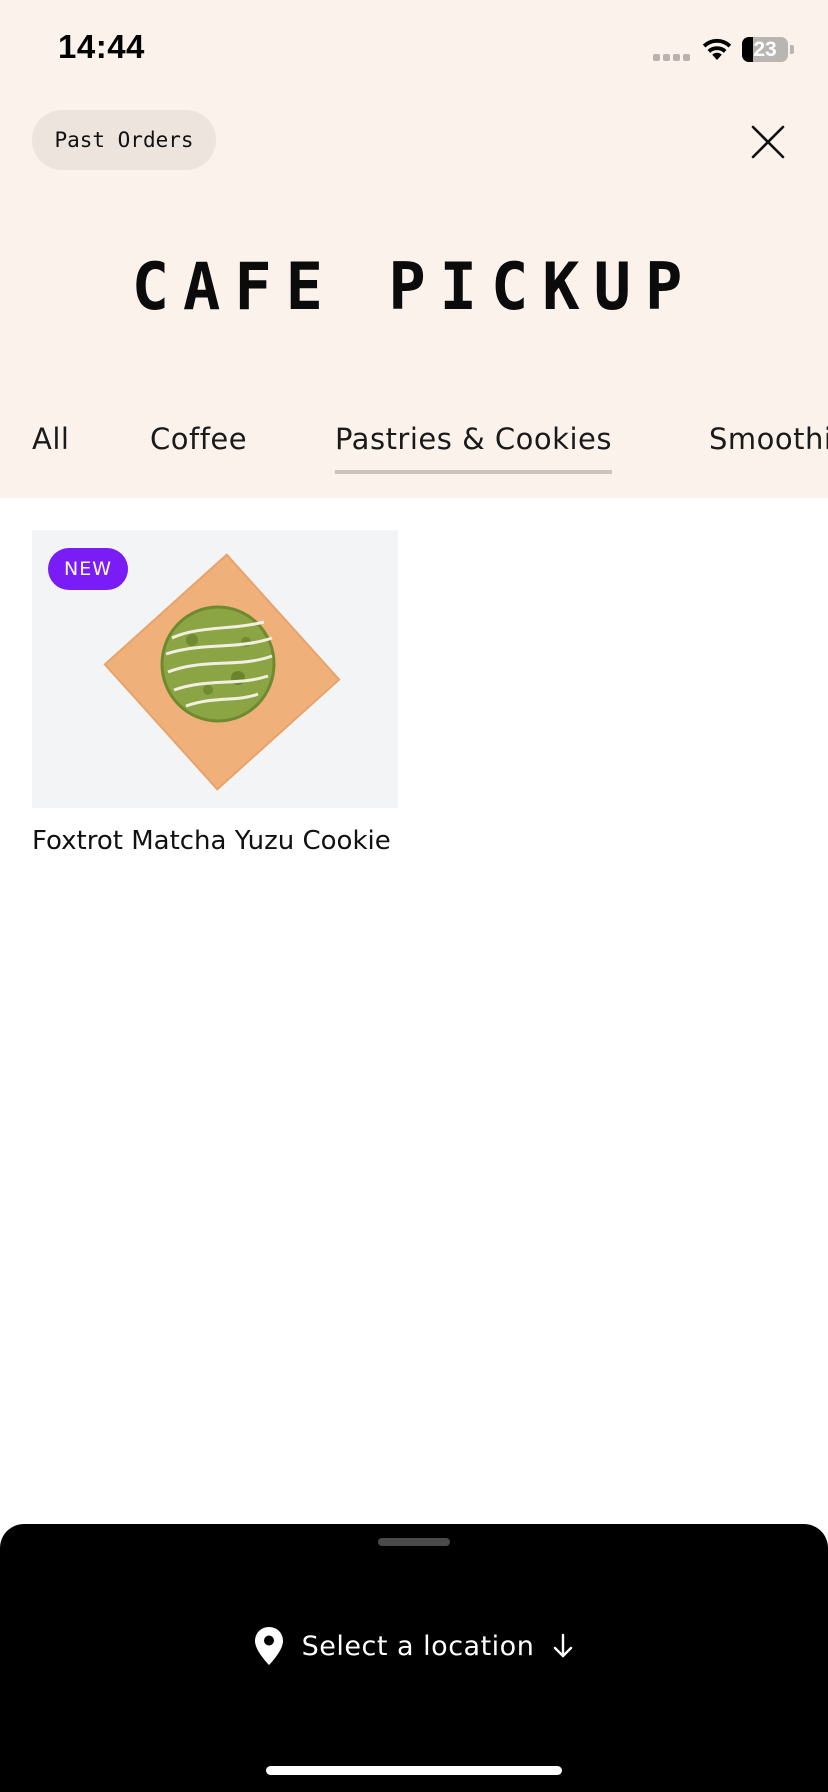  What do you see at coordinates (768, 142) in the screenshot?
I see `close-icon` at bounding box center [768, 142].